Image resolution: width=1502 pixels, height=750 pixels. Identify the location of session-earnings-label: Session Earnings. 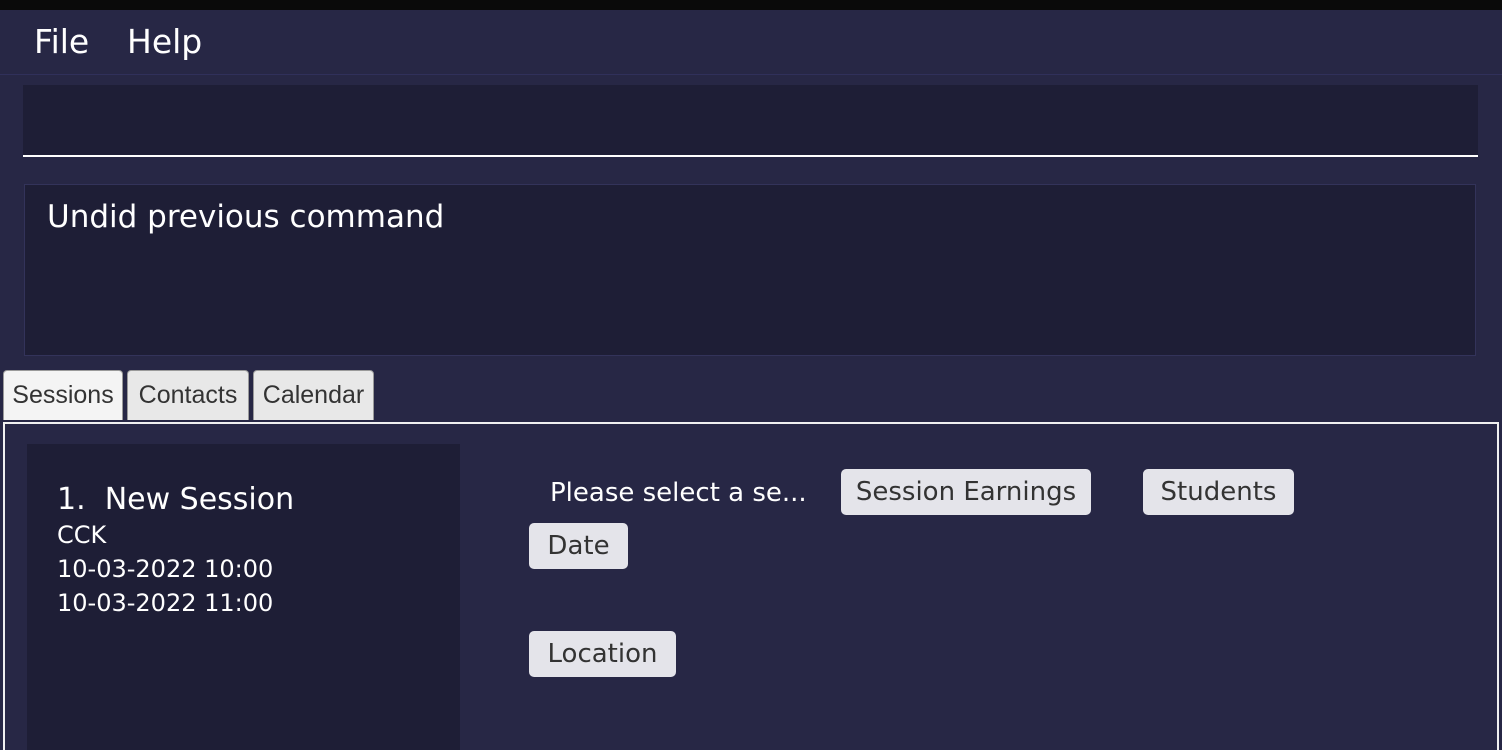
(966, 492).